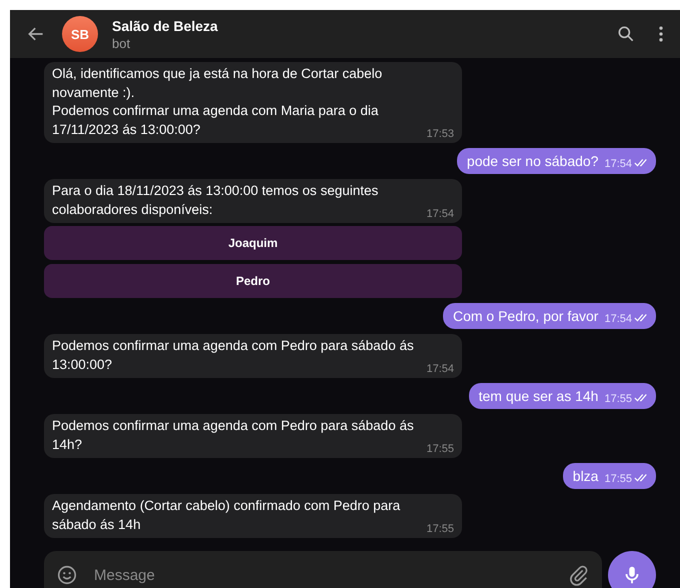 The image size is (680, 588). What do you see at coordinates (525, 316) in the screenshot?
I see `message-text: Com o Pedro, por favor` at bounding box center [525, 316].